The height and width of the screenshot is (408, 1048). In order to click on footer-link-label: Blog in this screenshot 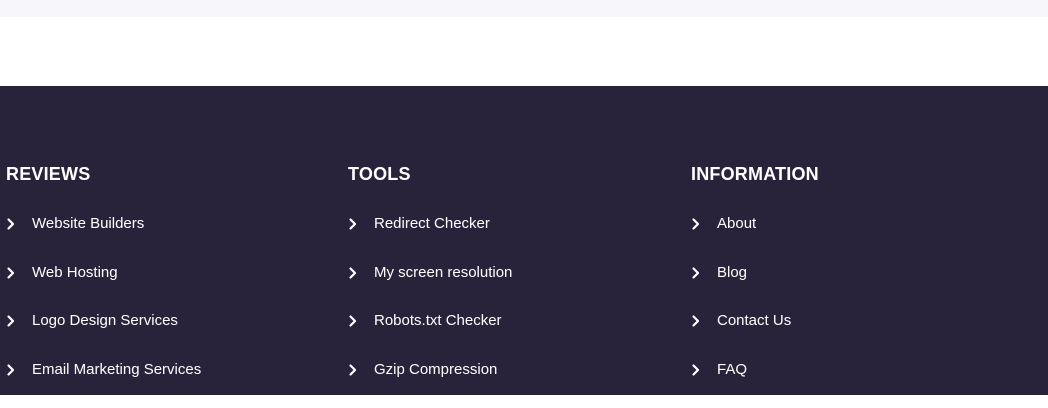, I will do `click(732, 273)`.